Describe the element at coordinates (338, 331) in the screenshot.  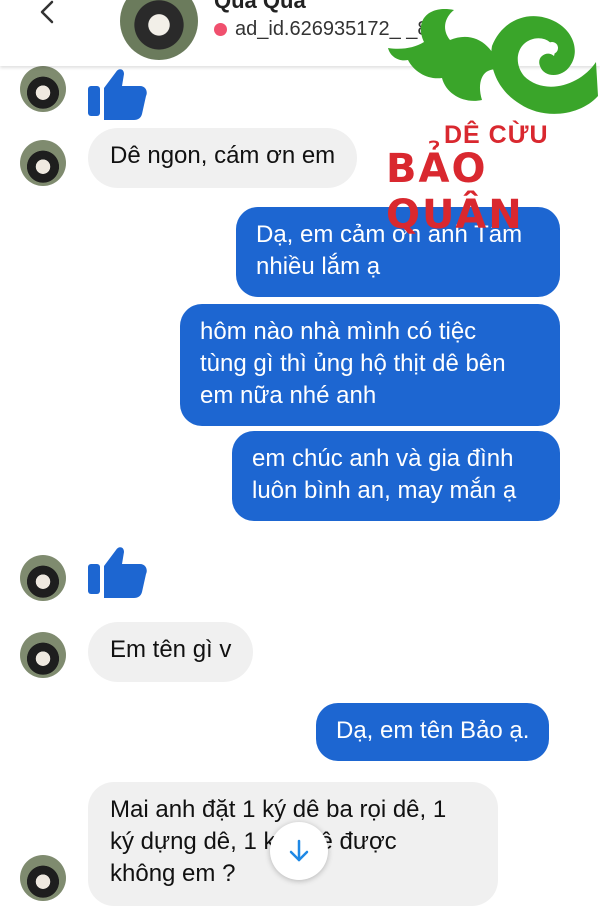
I see `message-line: hôm nào nhà mình có tiệc` at that location.